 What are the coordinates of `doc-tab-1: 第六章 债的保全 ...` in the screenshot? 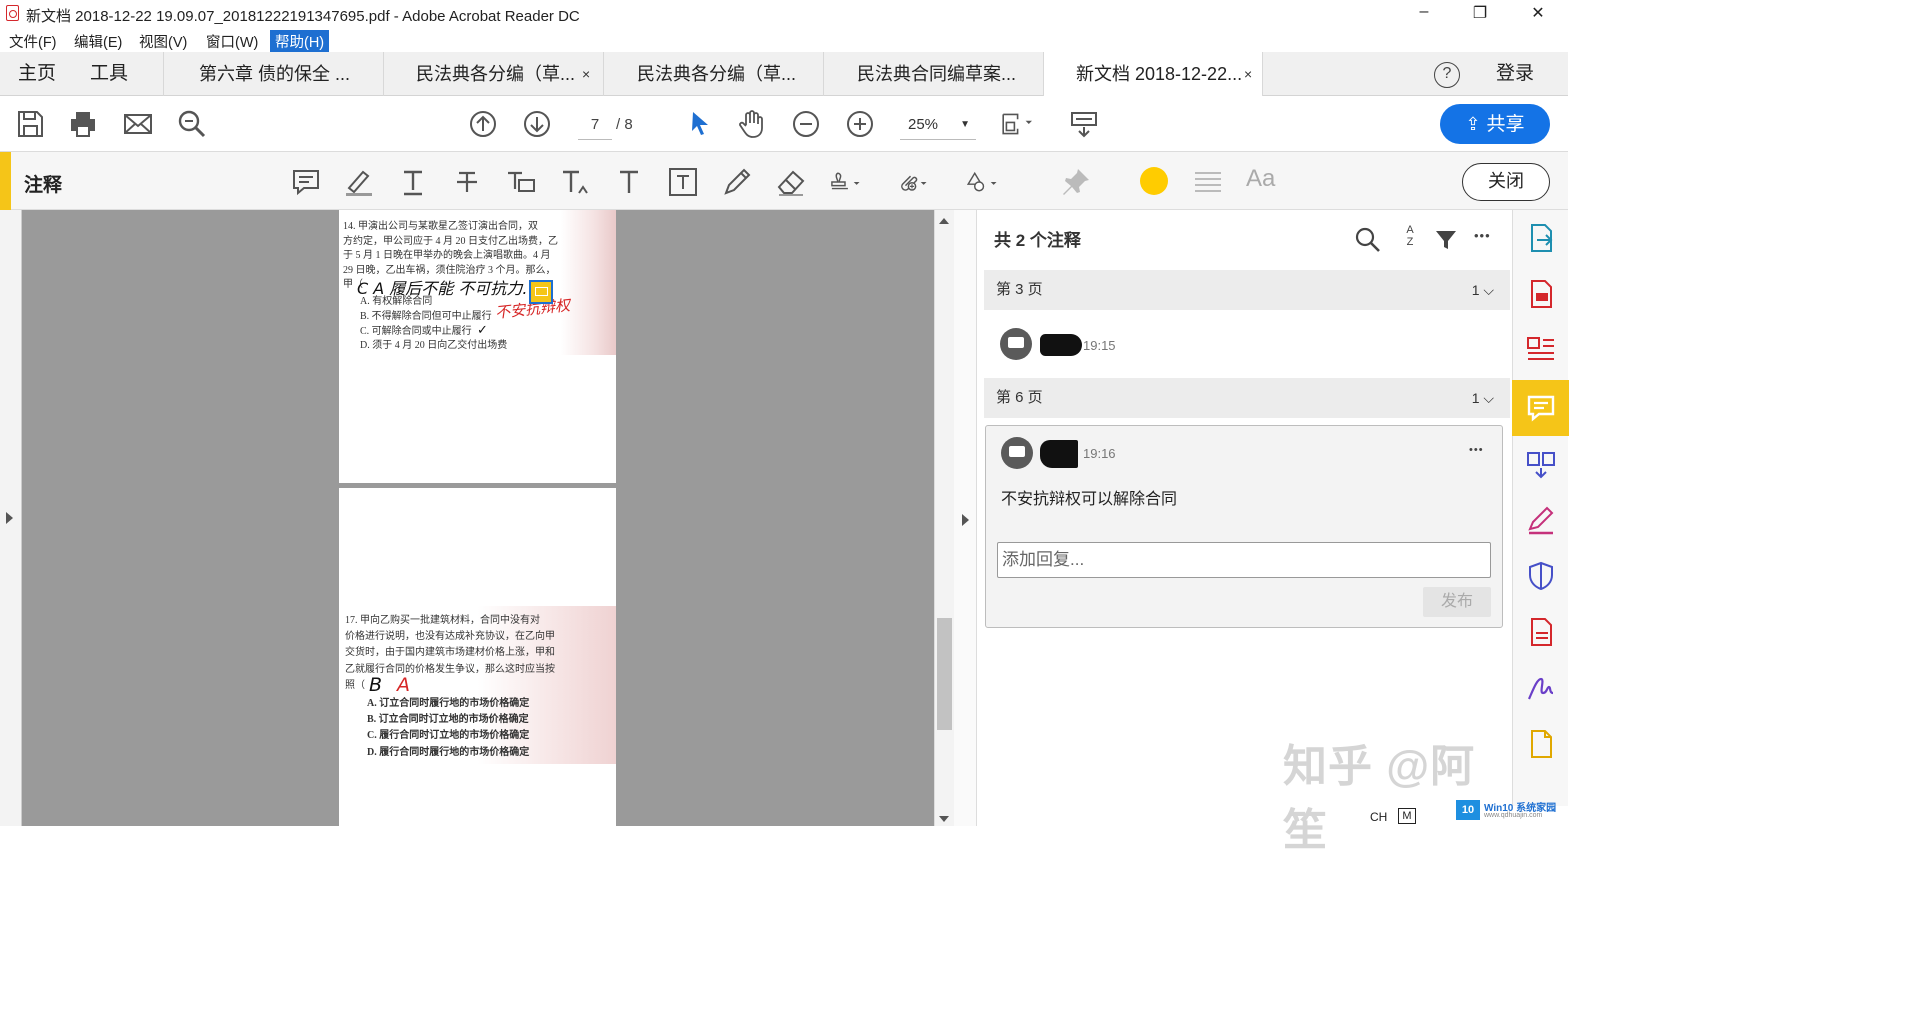 It's located at (273, 74).